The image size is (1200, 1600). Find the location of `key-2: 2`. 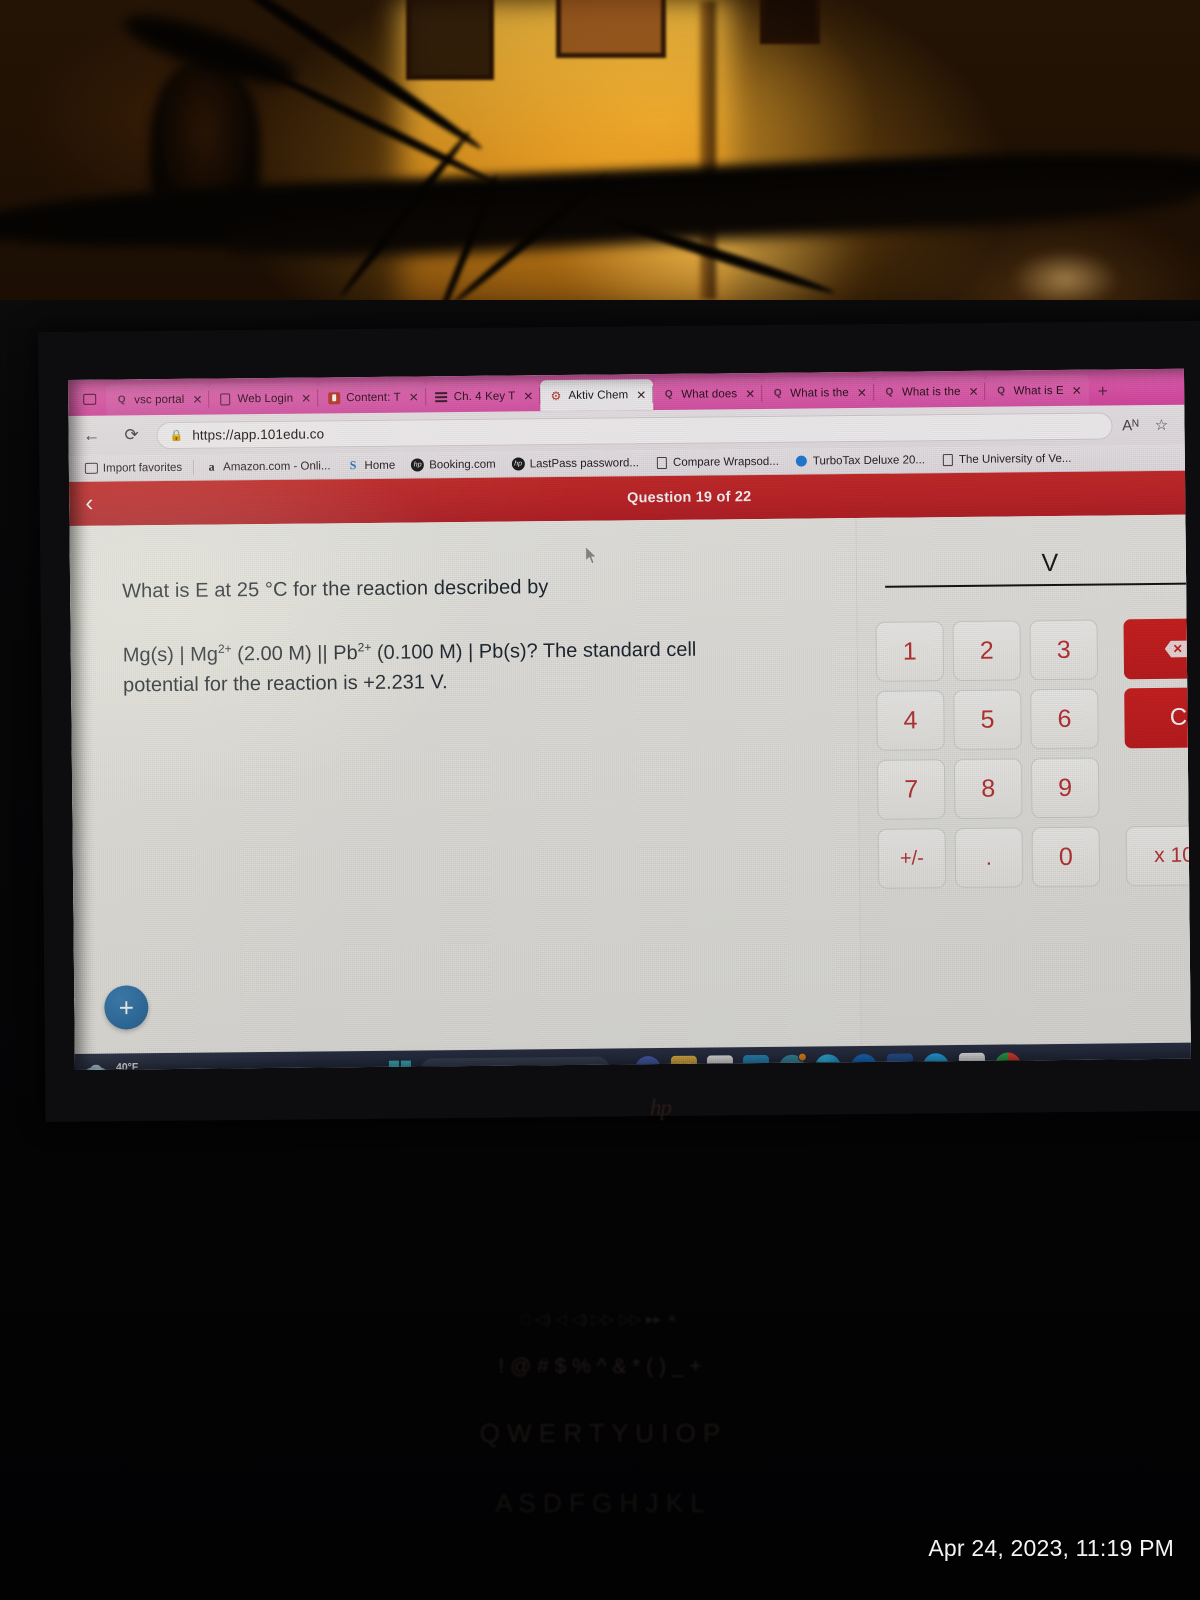

key-2: 2 is located at coordinates (987, 651).